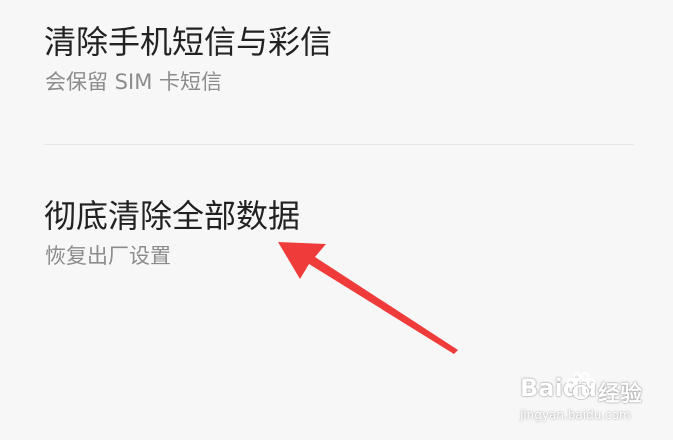 The height and width of the screenshot is (440, 673). Describe the element at coordinates (581, 385) in the screenshot. I see `baidu-paw-icon` at that location.